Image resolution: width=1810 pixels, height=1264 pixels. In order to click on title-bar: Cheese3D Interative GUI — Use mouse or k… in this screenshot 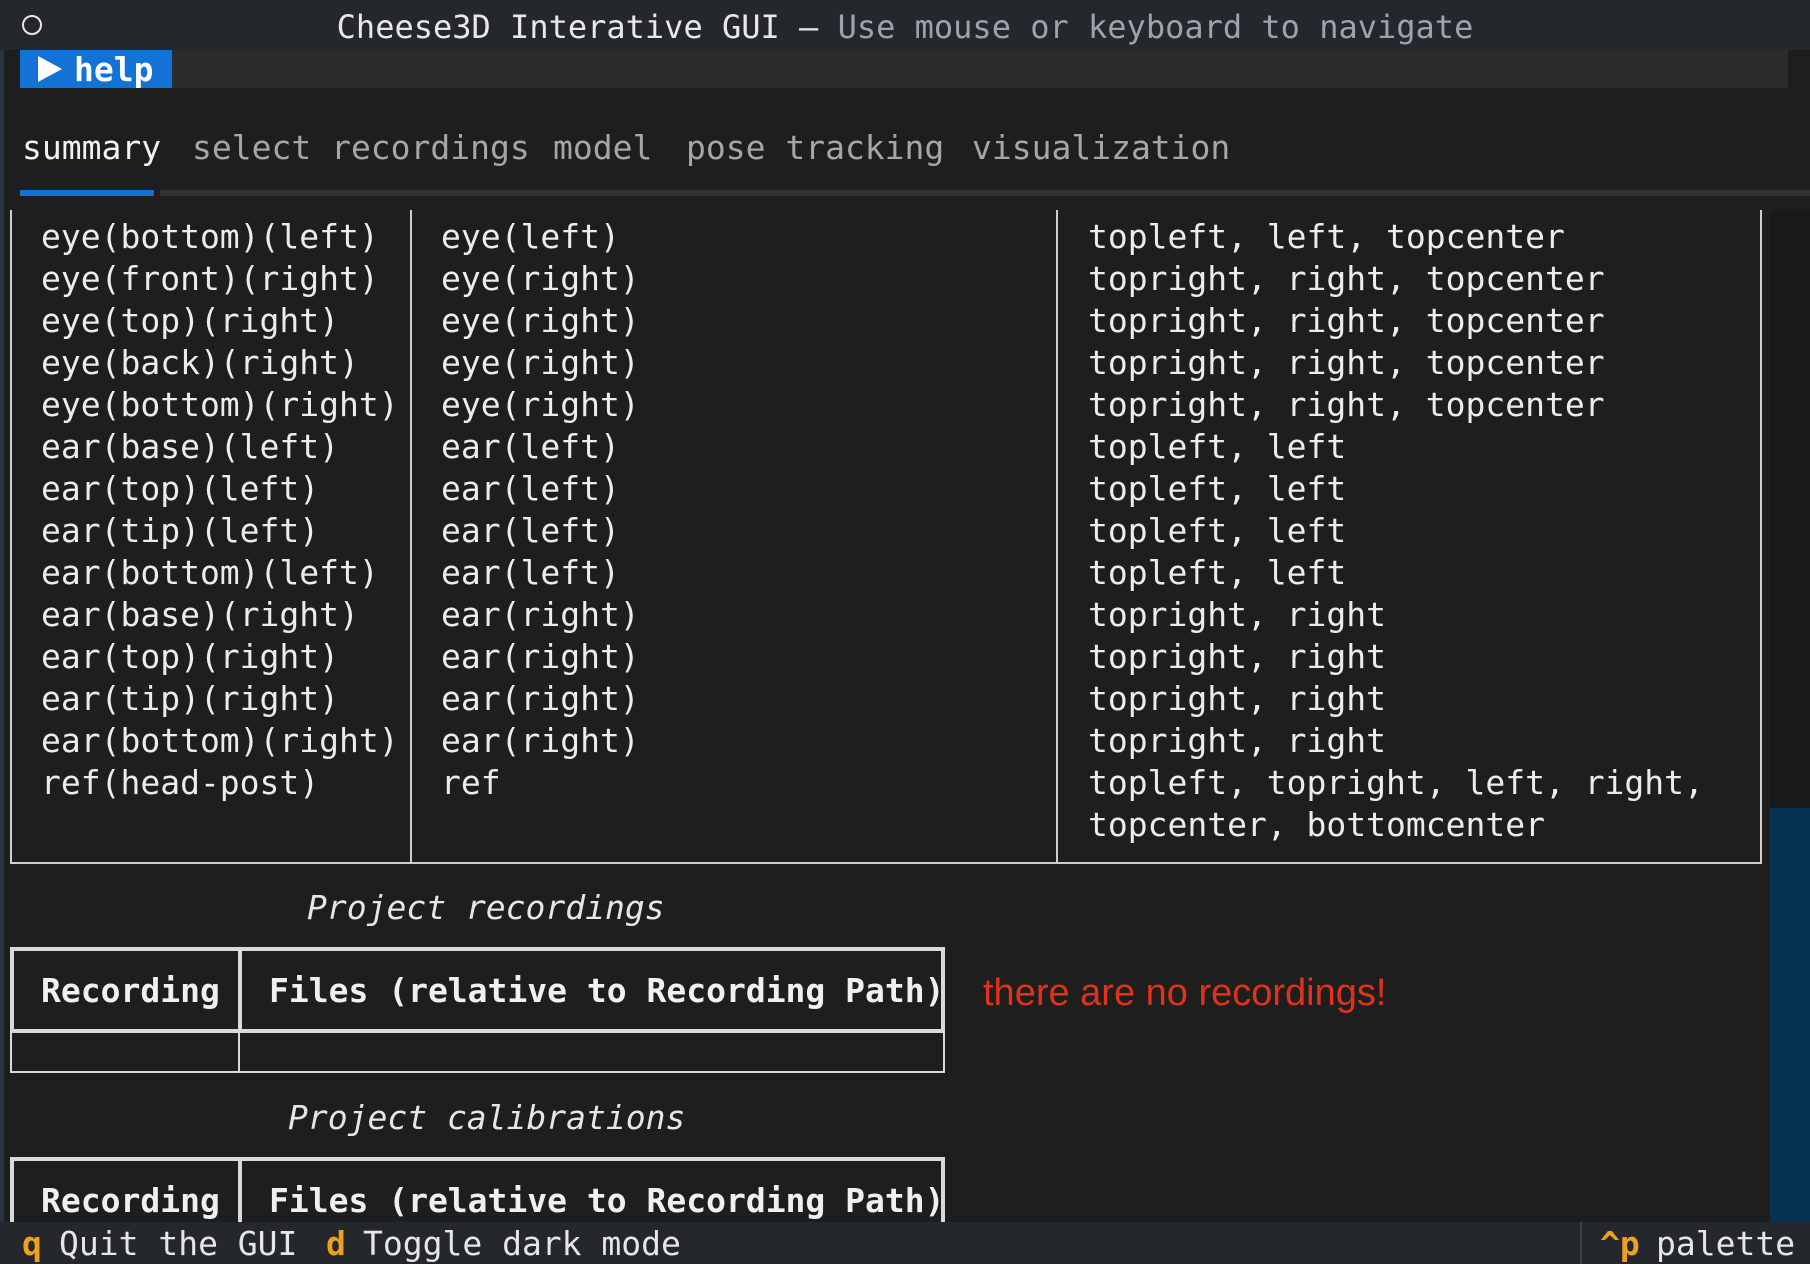, I will do `click(905, 25)`.